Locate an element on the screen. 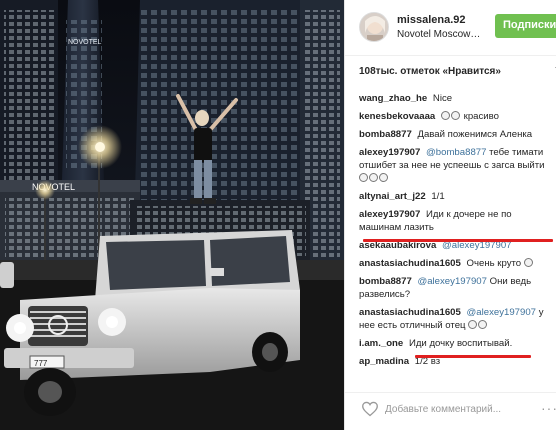 The height and width of the screenshot is (430, 556). comment-text: Очень круто is located at coordinates (494, 263).